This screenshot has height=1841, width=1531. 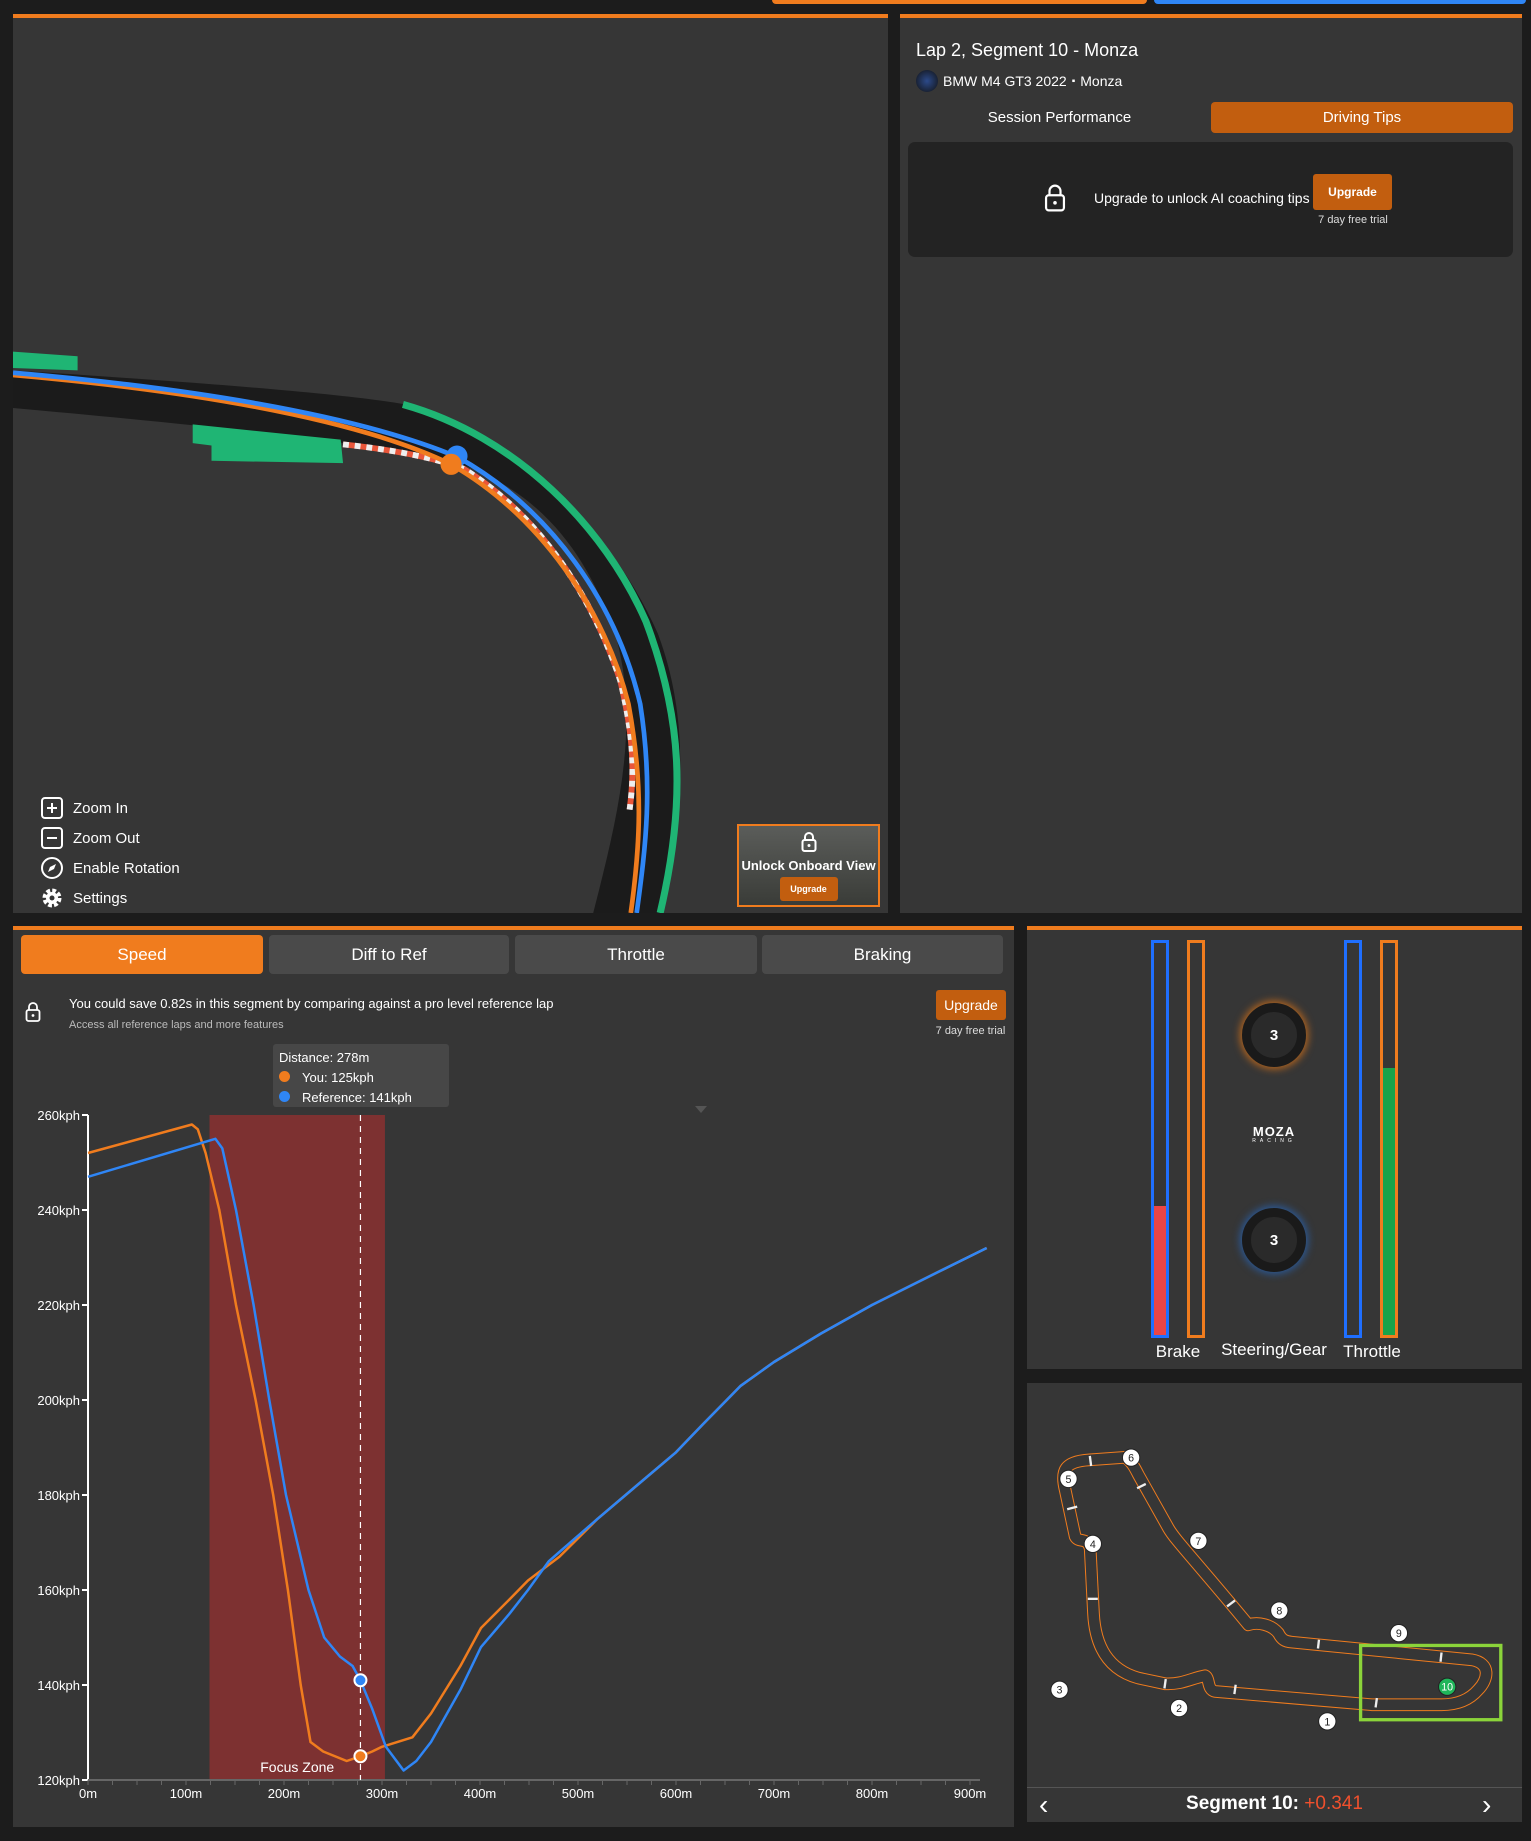 What do you see at coordinates (1333, 1803) in the screenshot?
I see `segment-delta-value: +0.341` at bounding box center [1333, 1803].